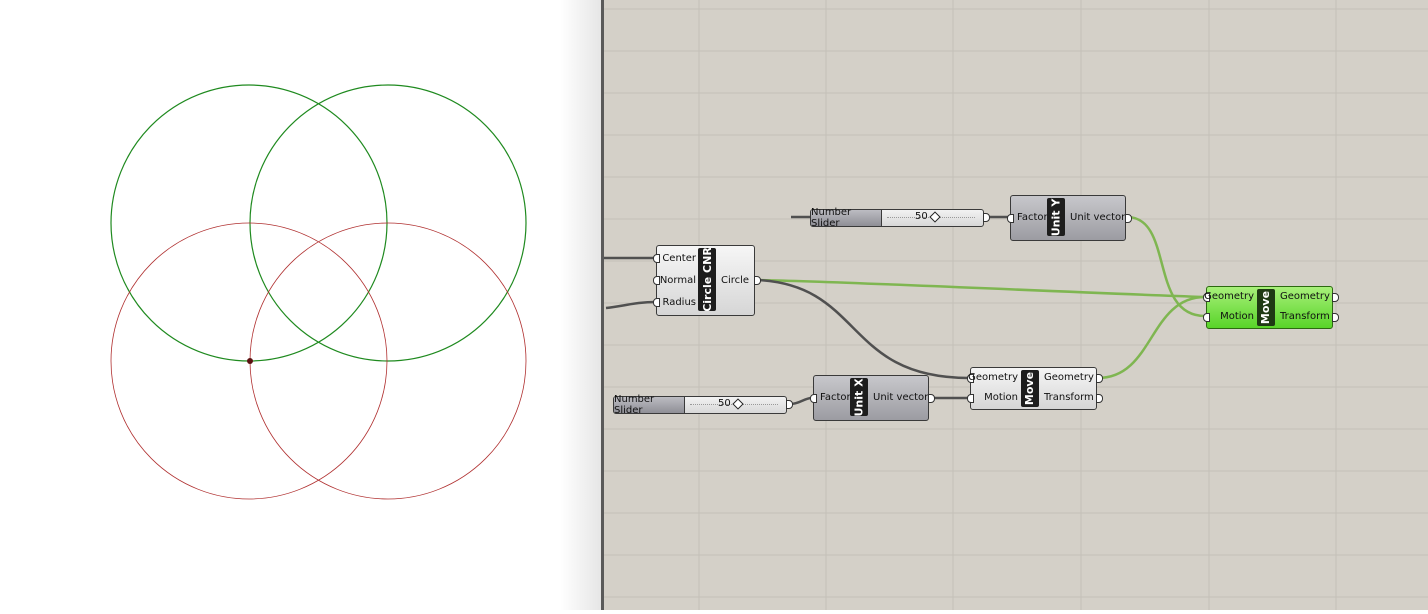 The height and width of the screenshot is (614, 1428). Describe the element at coordinates (935, 217) in the screenshot. I see `slider-top-knob` at that location.